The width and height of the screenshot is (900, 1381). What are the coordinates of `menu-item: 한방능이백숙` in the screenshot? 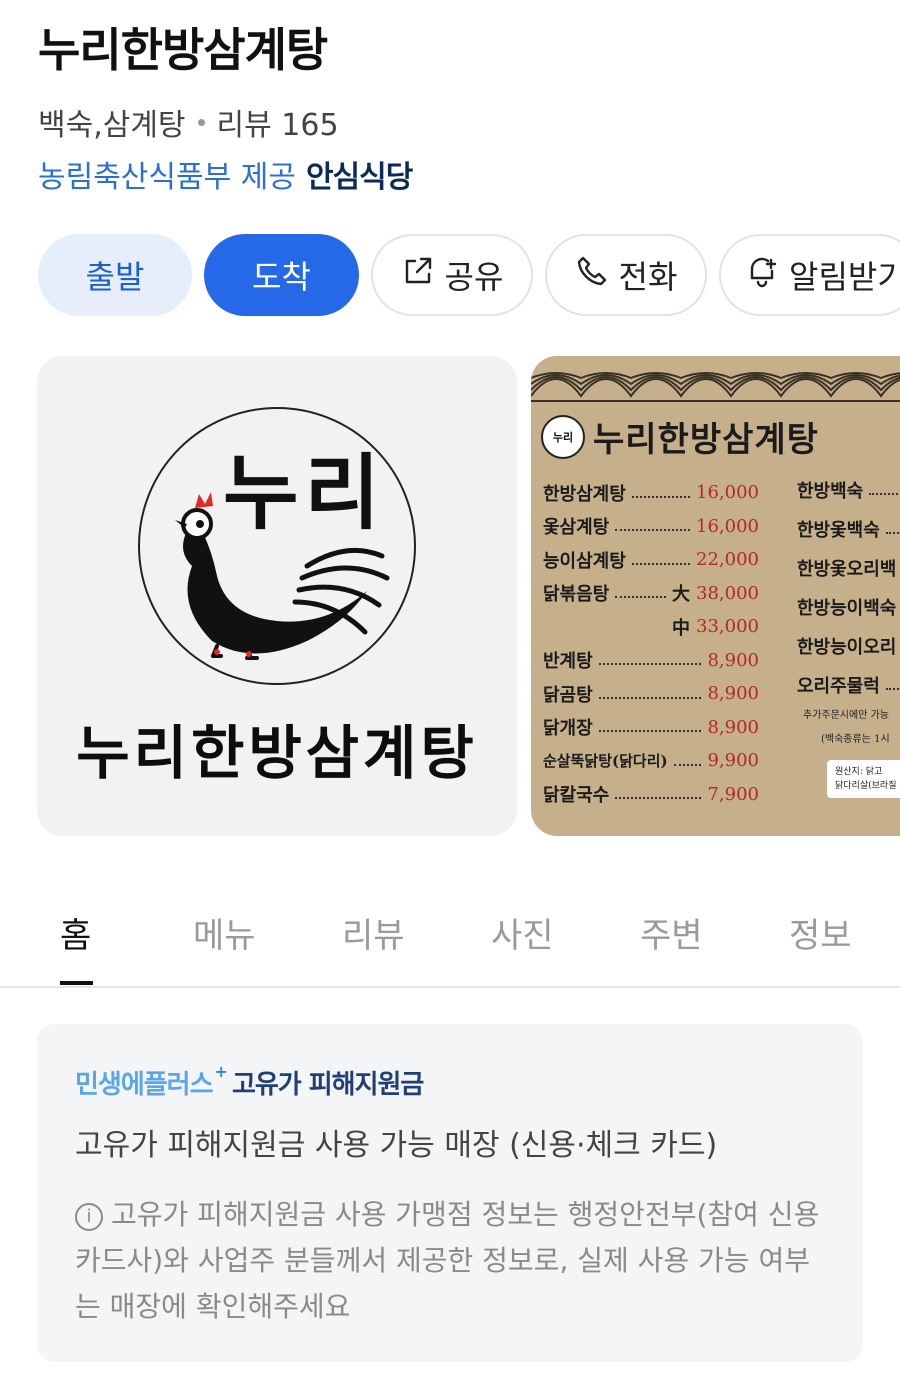 It's located at (848, 606).